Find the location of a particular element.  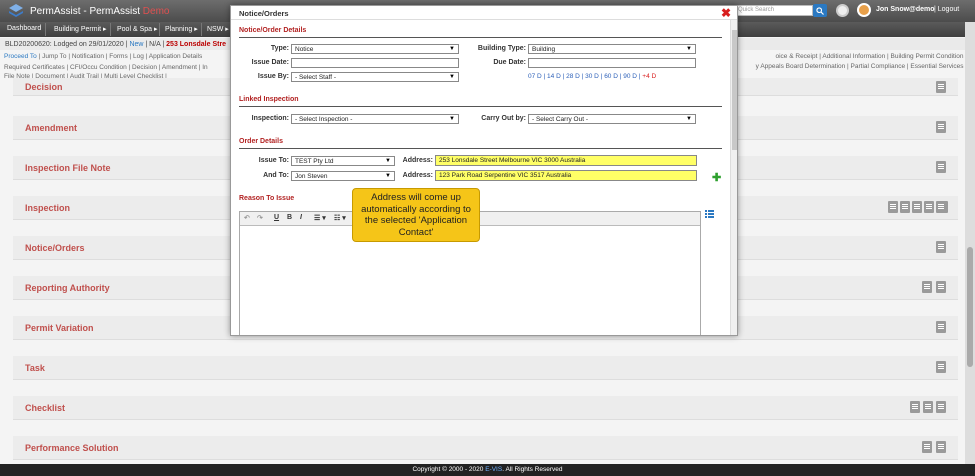

bold-button: B is located at coordinates (289, 217).